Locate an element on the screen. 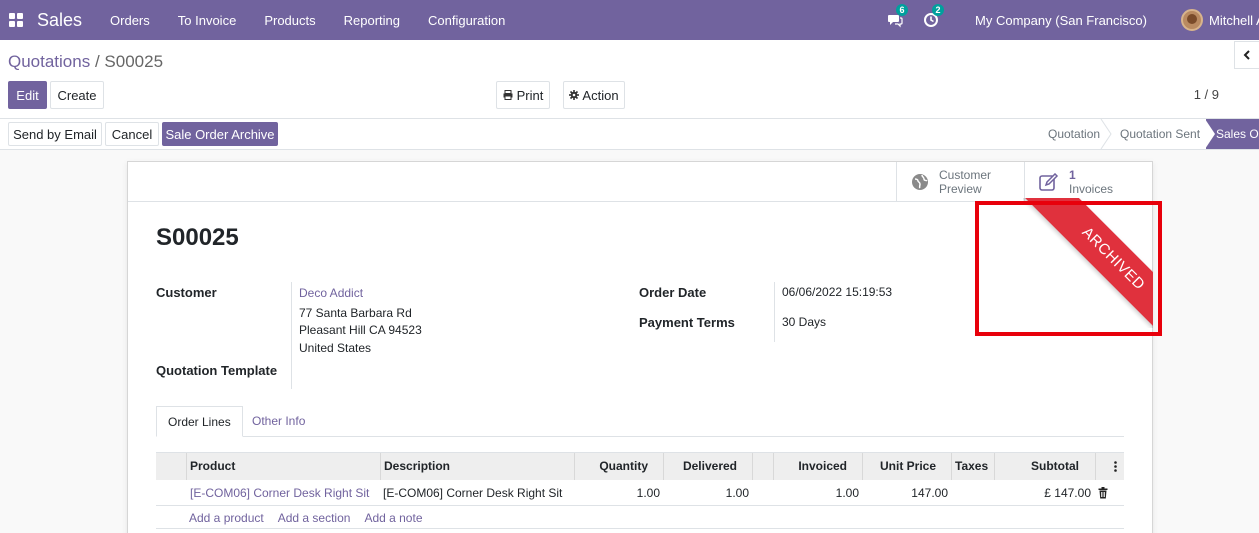 This screenshot has width=1259, height=533. pager-previous-button is located at coordinates (1246, 55).